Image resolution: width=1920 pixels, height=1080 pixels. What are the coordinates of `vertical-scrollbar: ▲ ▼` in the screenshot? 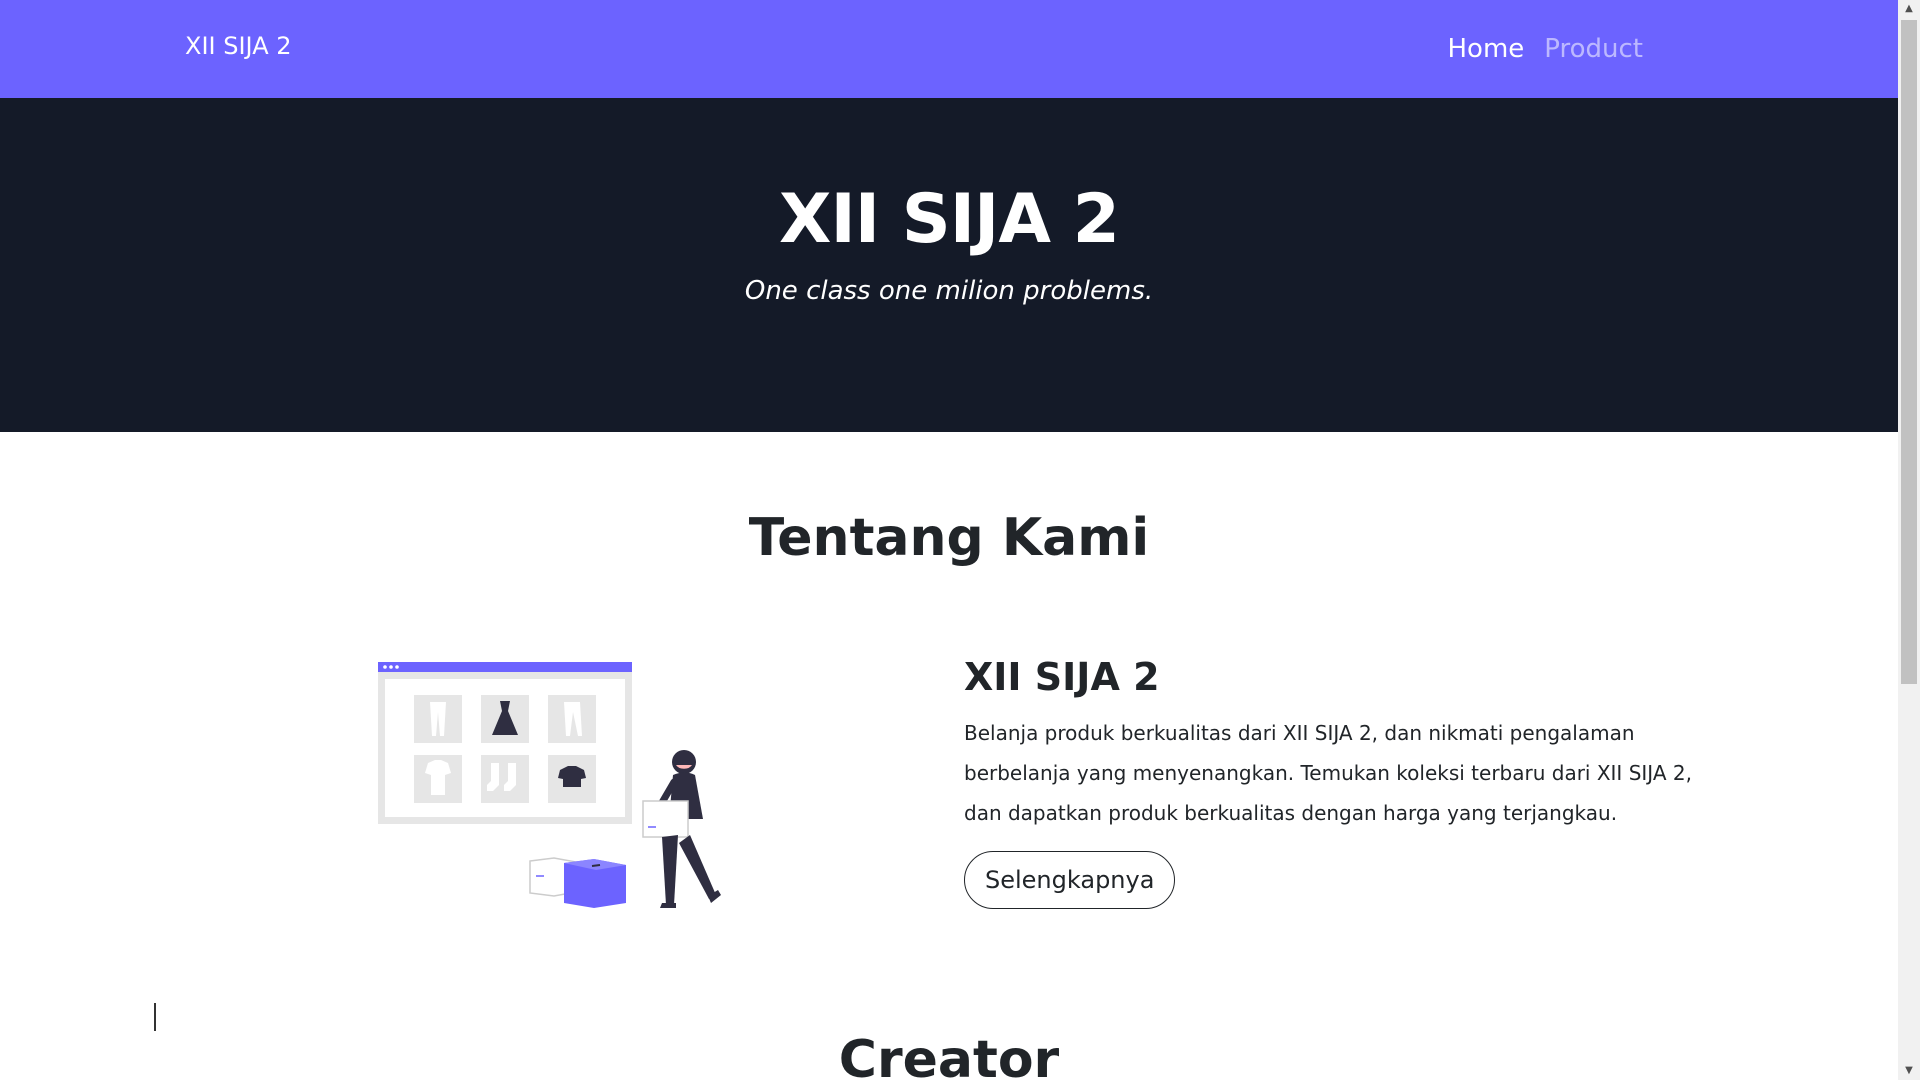 It's located at (1909, 540).